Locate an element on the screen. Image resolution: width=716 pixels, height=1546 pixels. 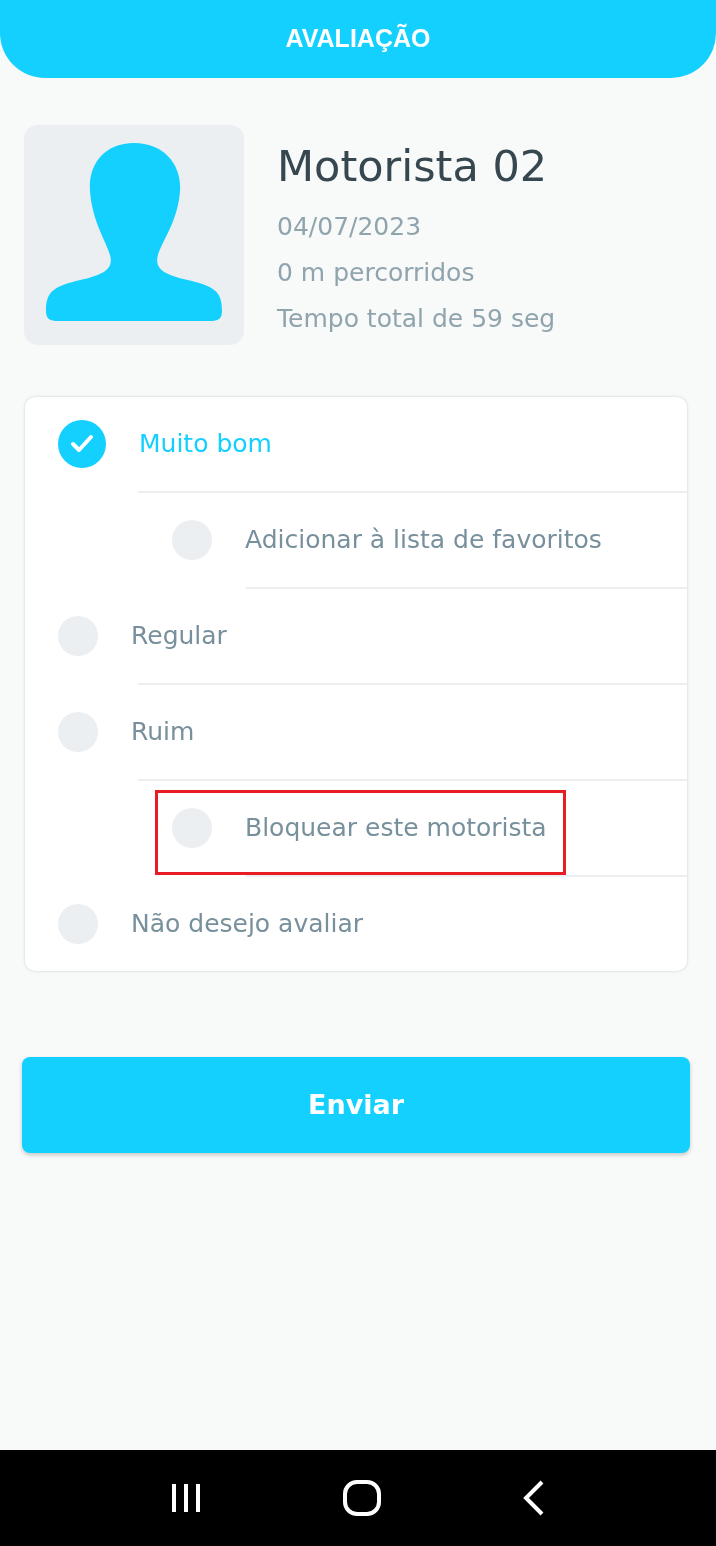
option-label: Ruim is located at coordinates (163, 732).